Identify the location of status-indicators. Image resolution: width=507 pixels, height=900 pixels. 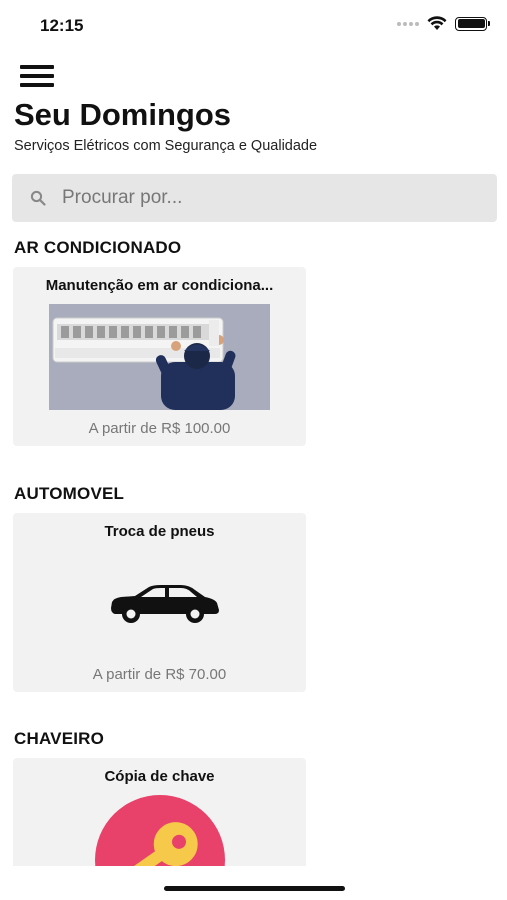
(443, 23).